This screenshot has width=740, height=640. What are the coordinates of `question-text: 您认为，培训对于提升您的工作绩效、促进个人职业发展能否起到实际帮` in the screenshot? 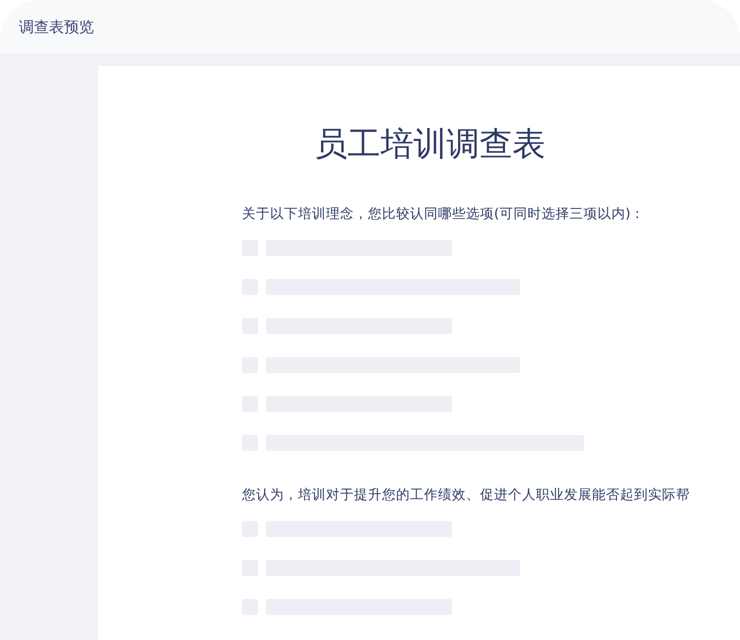 It's located at (466, 495).